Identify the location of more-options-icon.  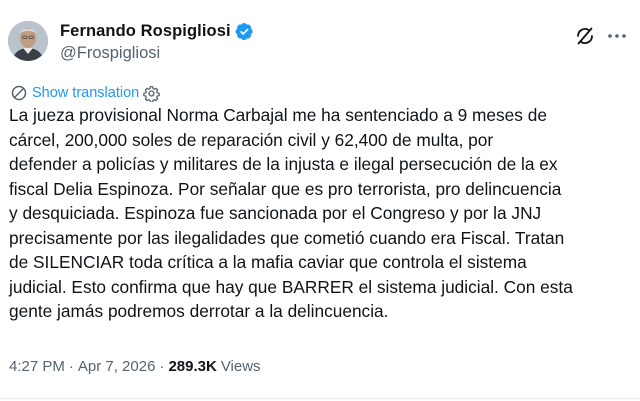
(617, 36).